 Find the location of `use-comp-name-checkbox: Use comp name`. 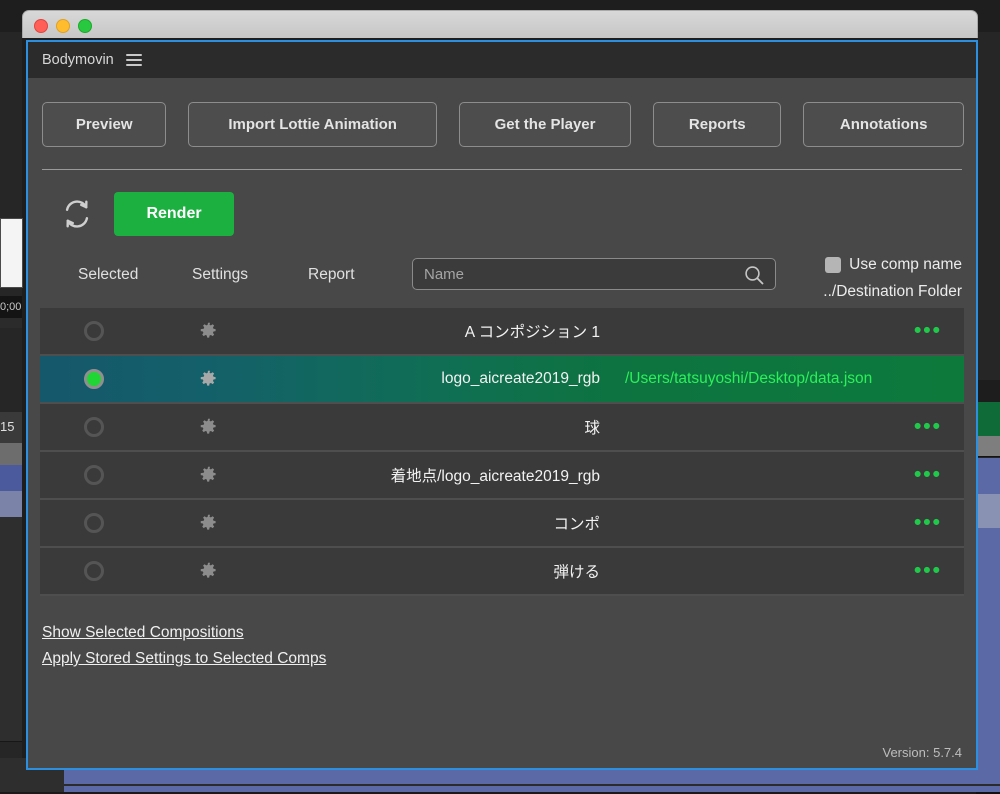

use-comp-name-checkbox: Use comp name is located at coordinates (892, 265).